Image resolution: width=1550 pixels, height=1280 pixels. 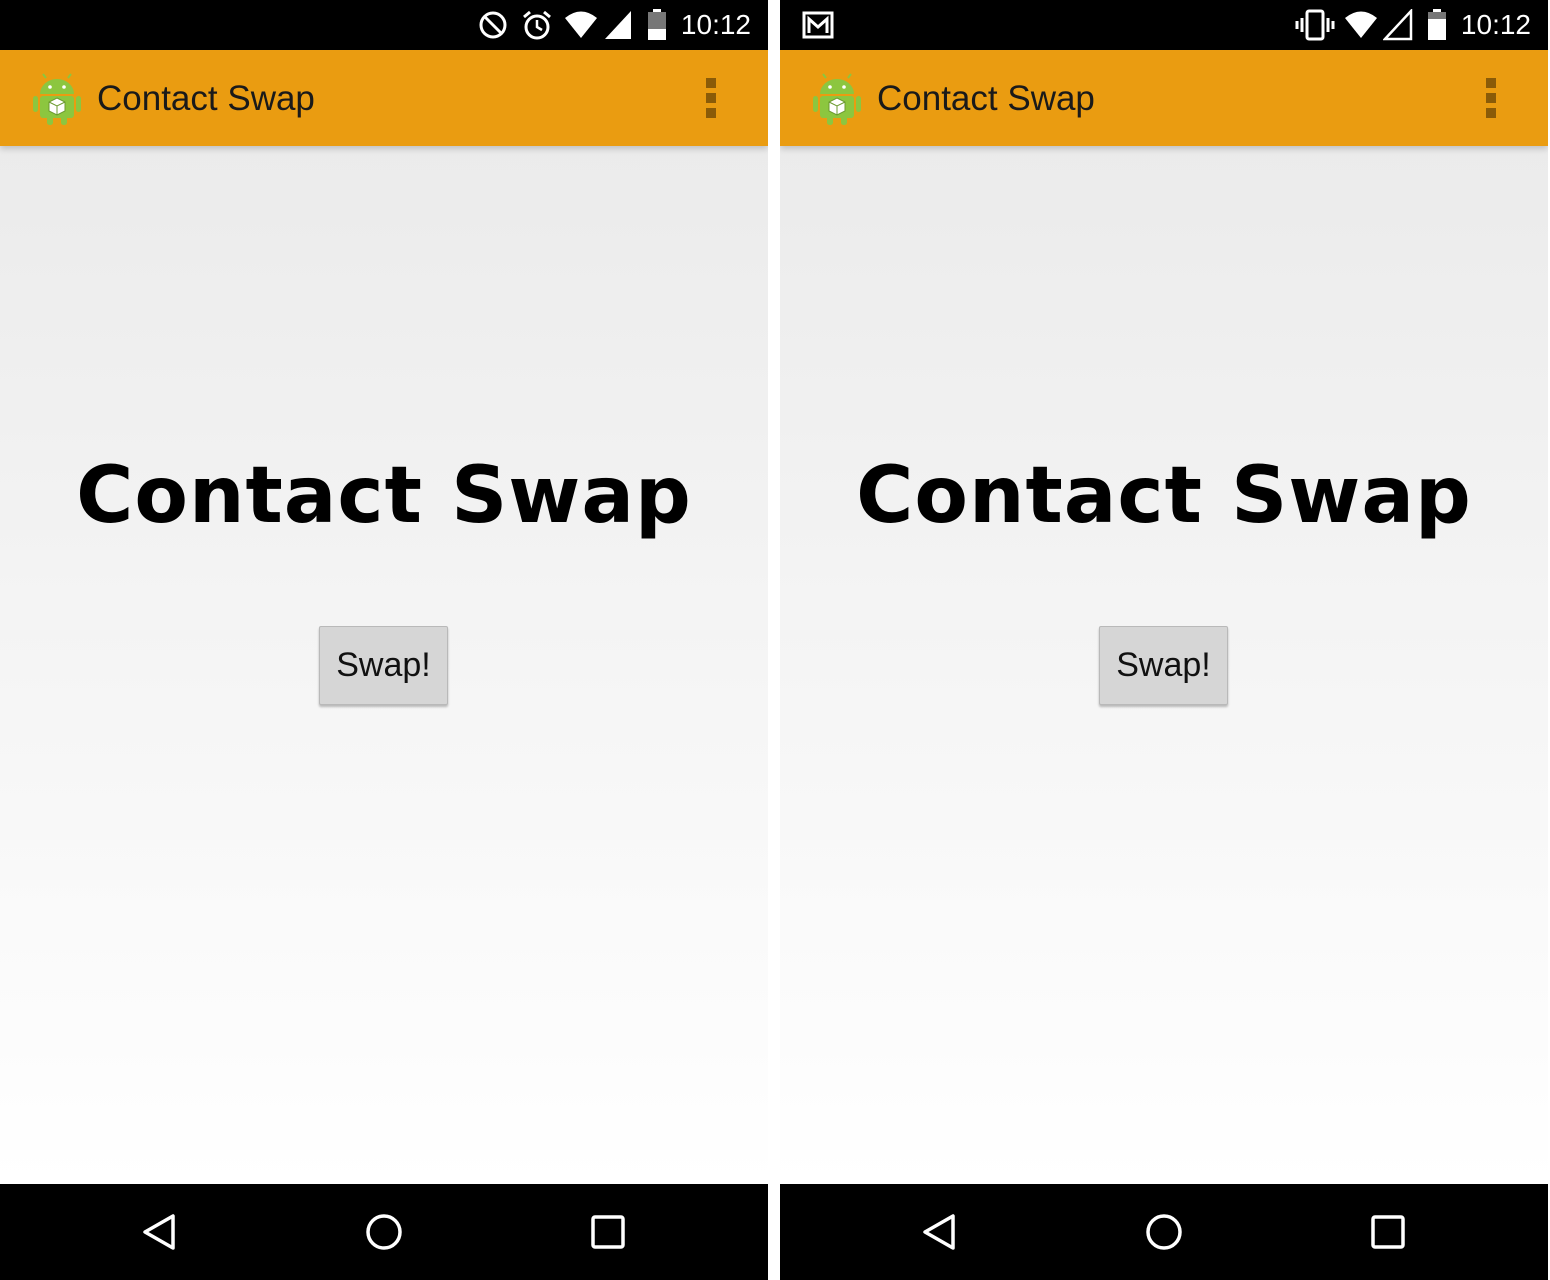 I want to click on gmail-notification-icon, so click(x=818, y=25).